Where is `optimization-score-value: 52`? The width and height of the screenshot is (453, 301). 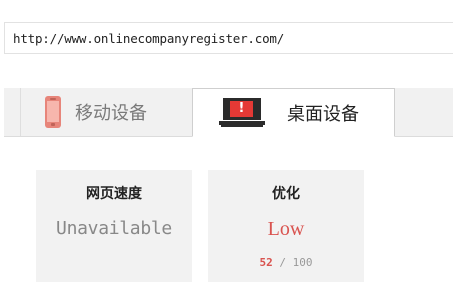 optimization-score-value: 52 is located at coordinates (266, 262).